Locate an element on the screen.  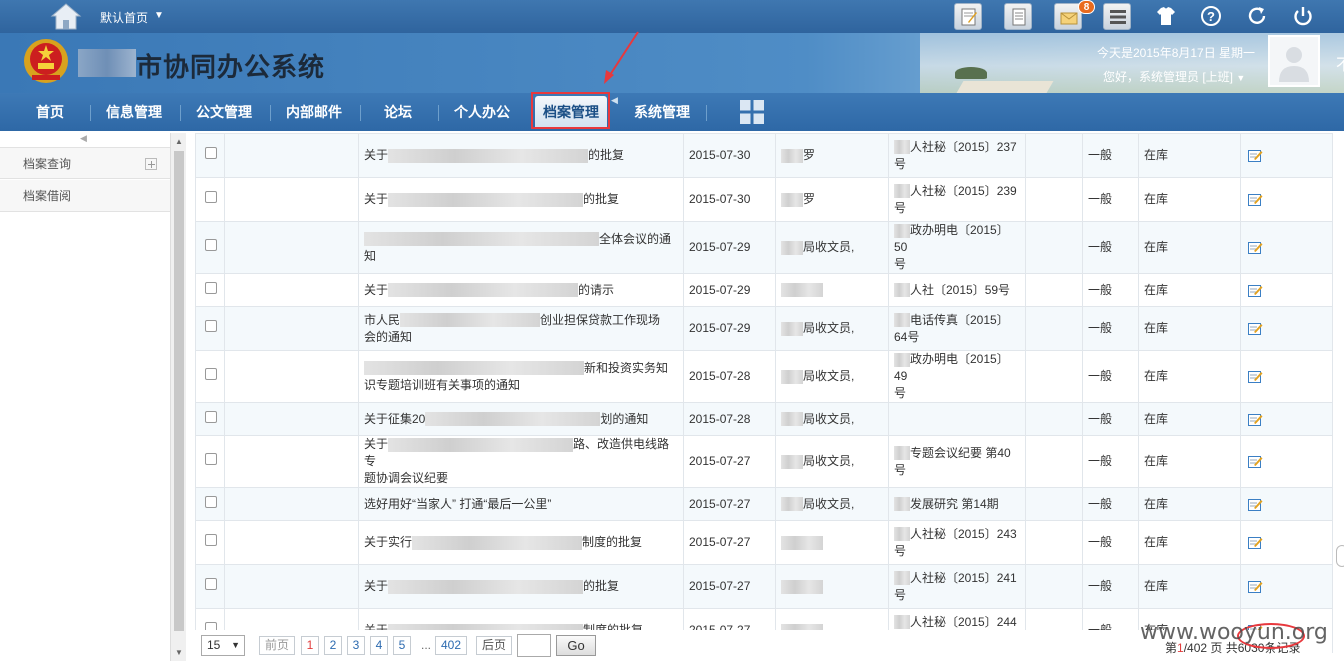
table-row: 关于 的批复 2015-07-30 罗 人社秘〔2015〕237 号 一般 在库 is located at coordinates (764, 155).